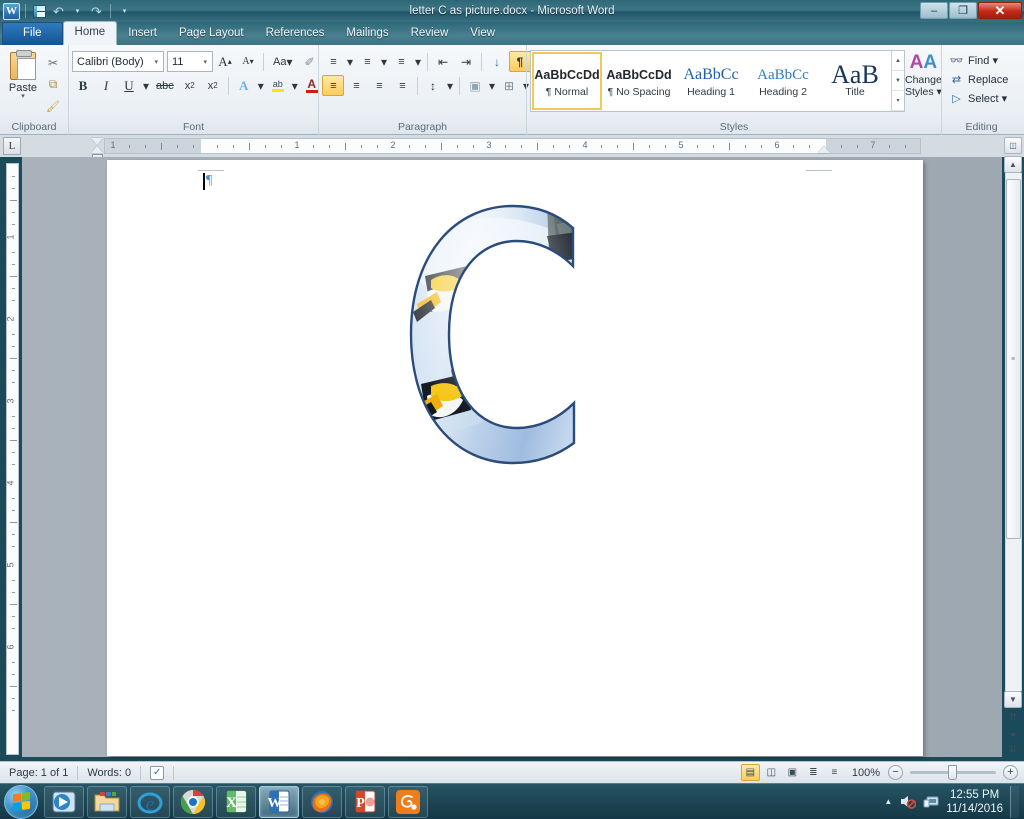  What do you see at coordinates (639, 81) in the screenshot?
I see `style-no-spacing: AaBbCcDd ¶ No Spacing` at bounding box center [639, 81].